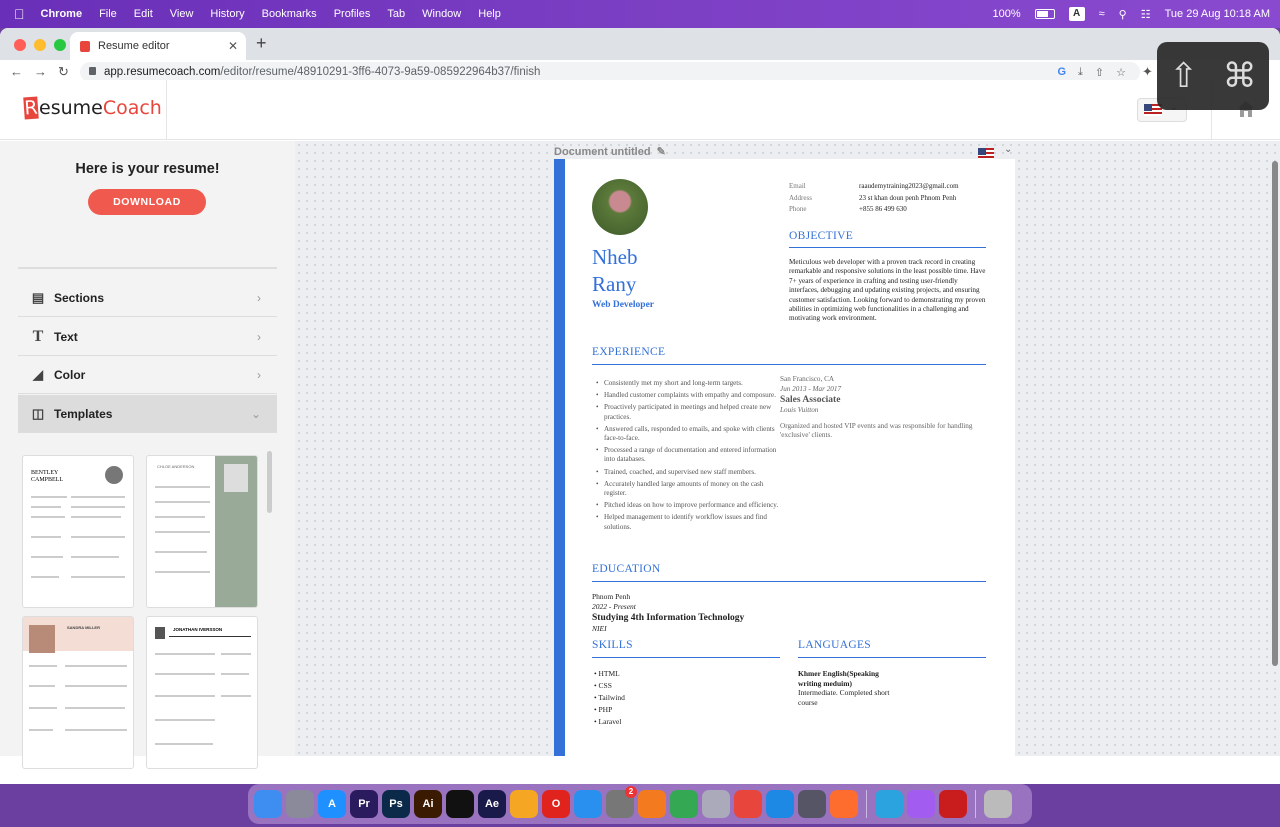  Describe the element at coordinates (16, 71) in the screenshot. I see `back-icon: ←` at that location.